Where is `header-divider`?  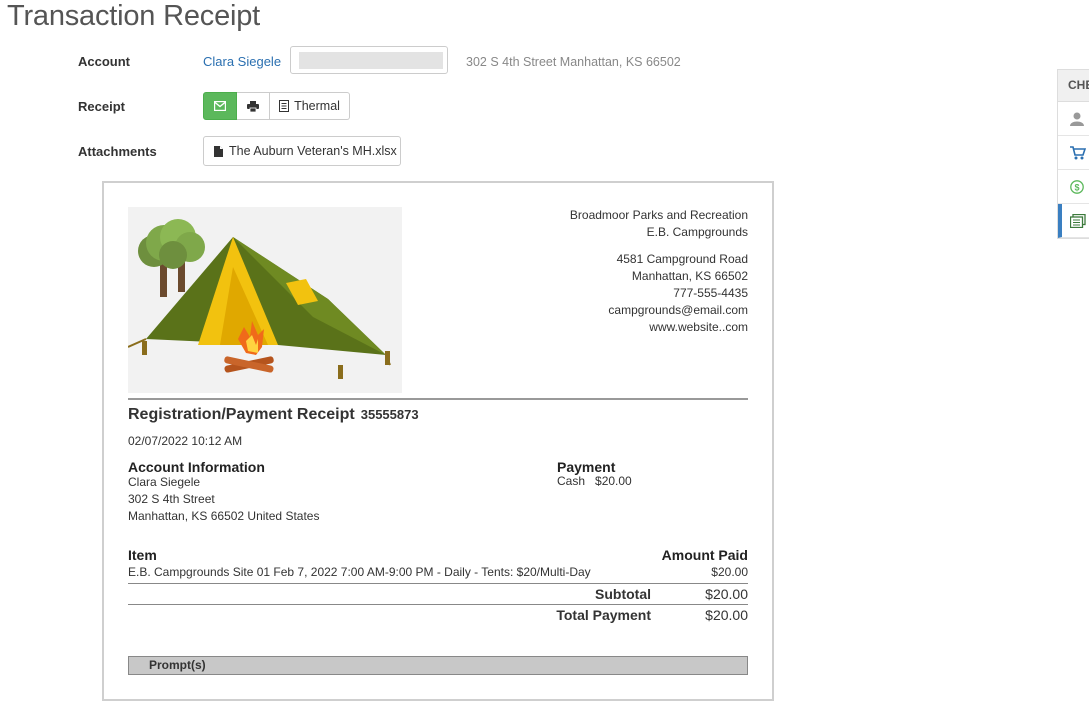
header-divider is located at coordinates (438, 399).